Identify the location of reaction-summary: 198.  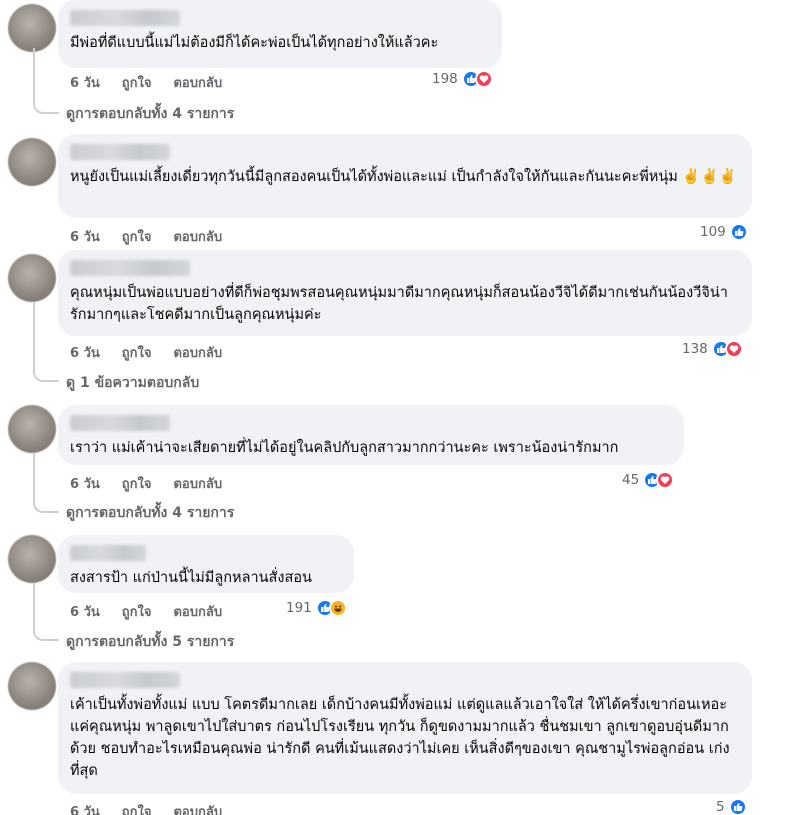
(462, 79).